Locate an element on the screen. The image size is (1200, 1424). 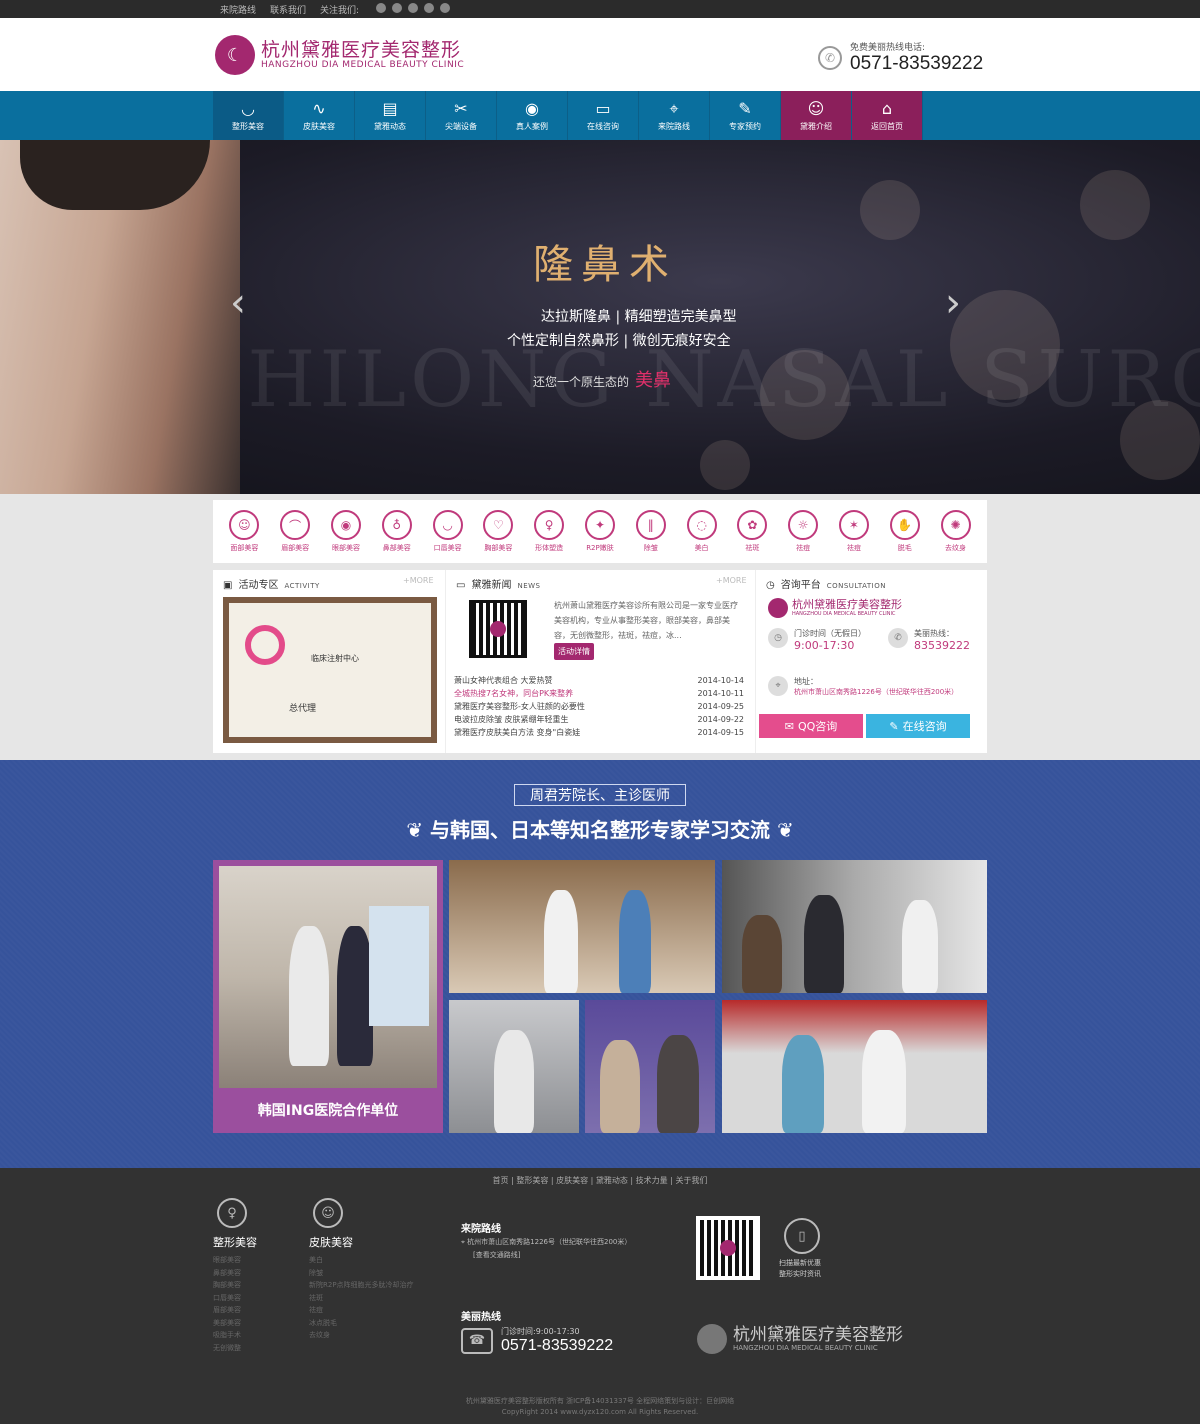
next-arrow-icon: › is located at coordinates (953, 303).